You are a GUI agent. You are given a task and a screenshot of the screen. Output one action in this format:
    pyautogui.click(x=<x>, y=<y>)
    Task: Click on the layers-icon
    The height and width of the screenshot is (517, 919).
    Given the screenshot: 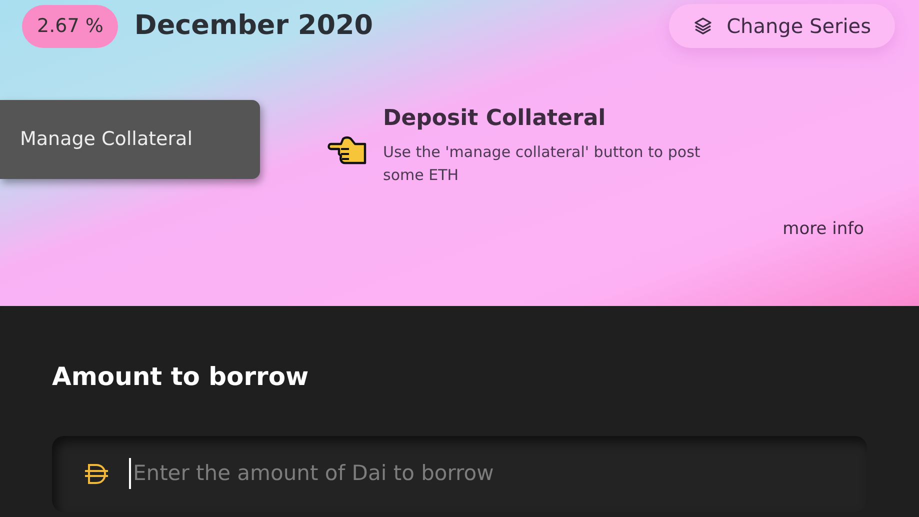 What is the action you would take?
    pyautogui.click(x=702, y=26)
    